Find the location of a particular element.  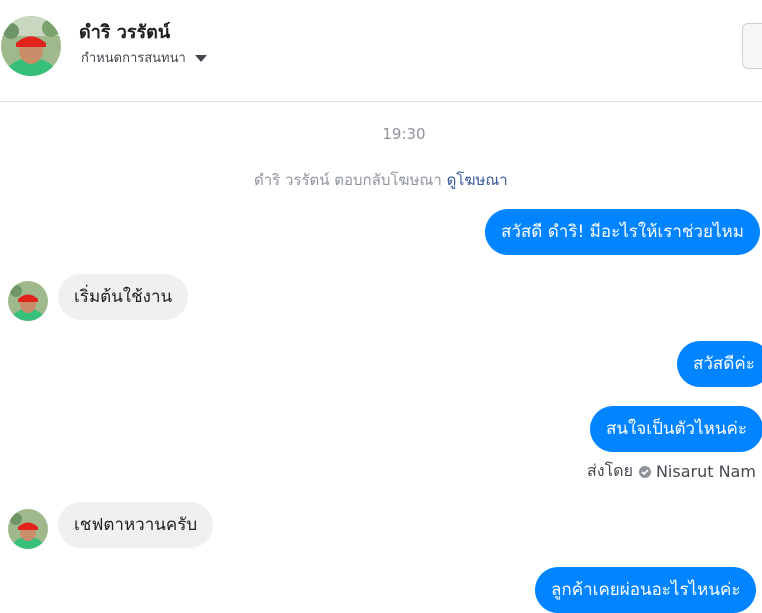

timestamp: 19:30 is located at coordinates (404, 134).